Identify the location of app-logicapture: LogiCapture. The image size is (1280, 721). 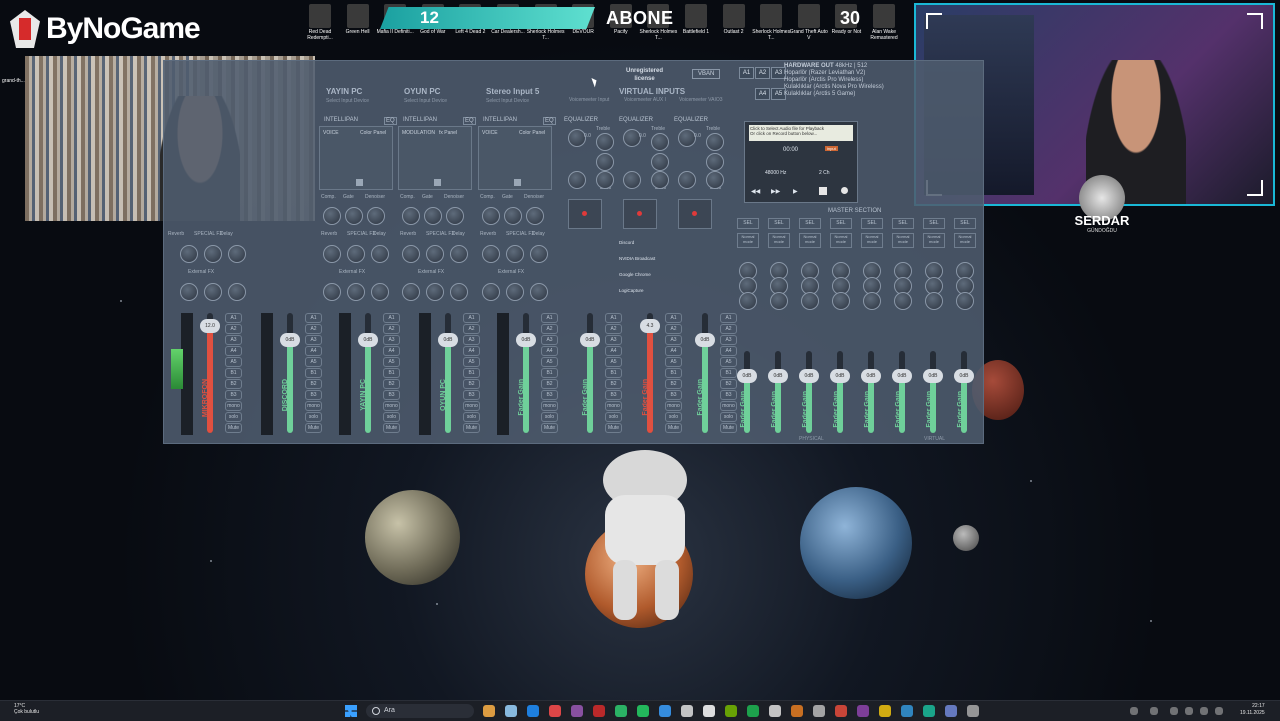
(645, 291).